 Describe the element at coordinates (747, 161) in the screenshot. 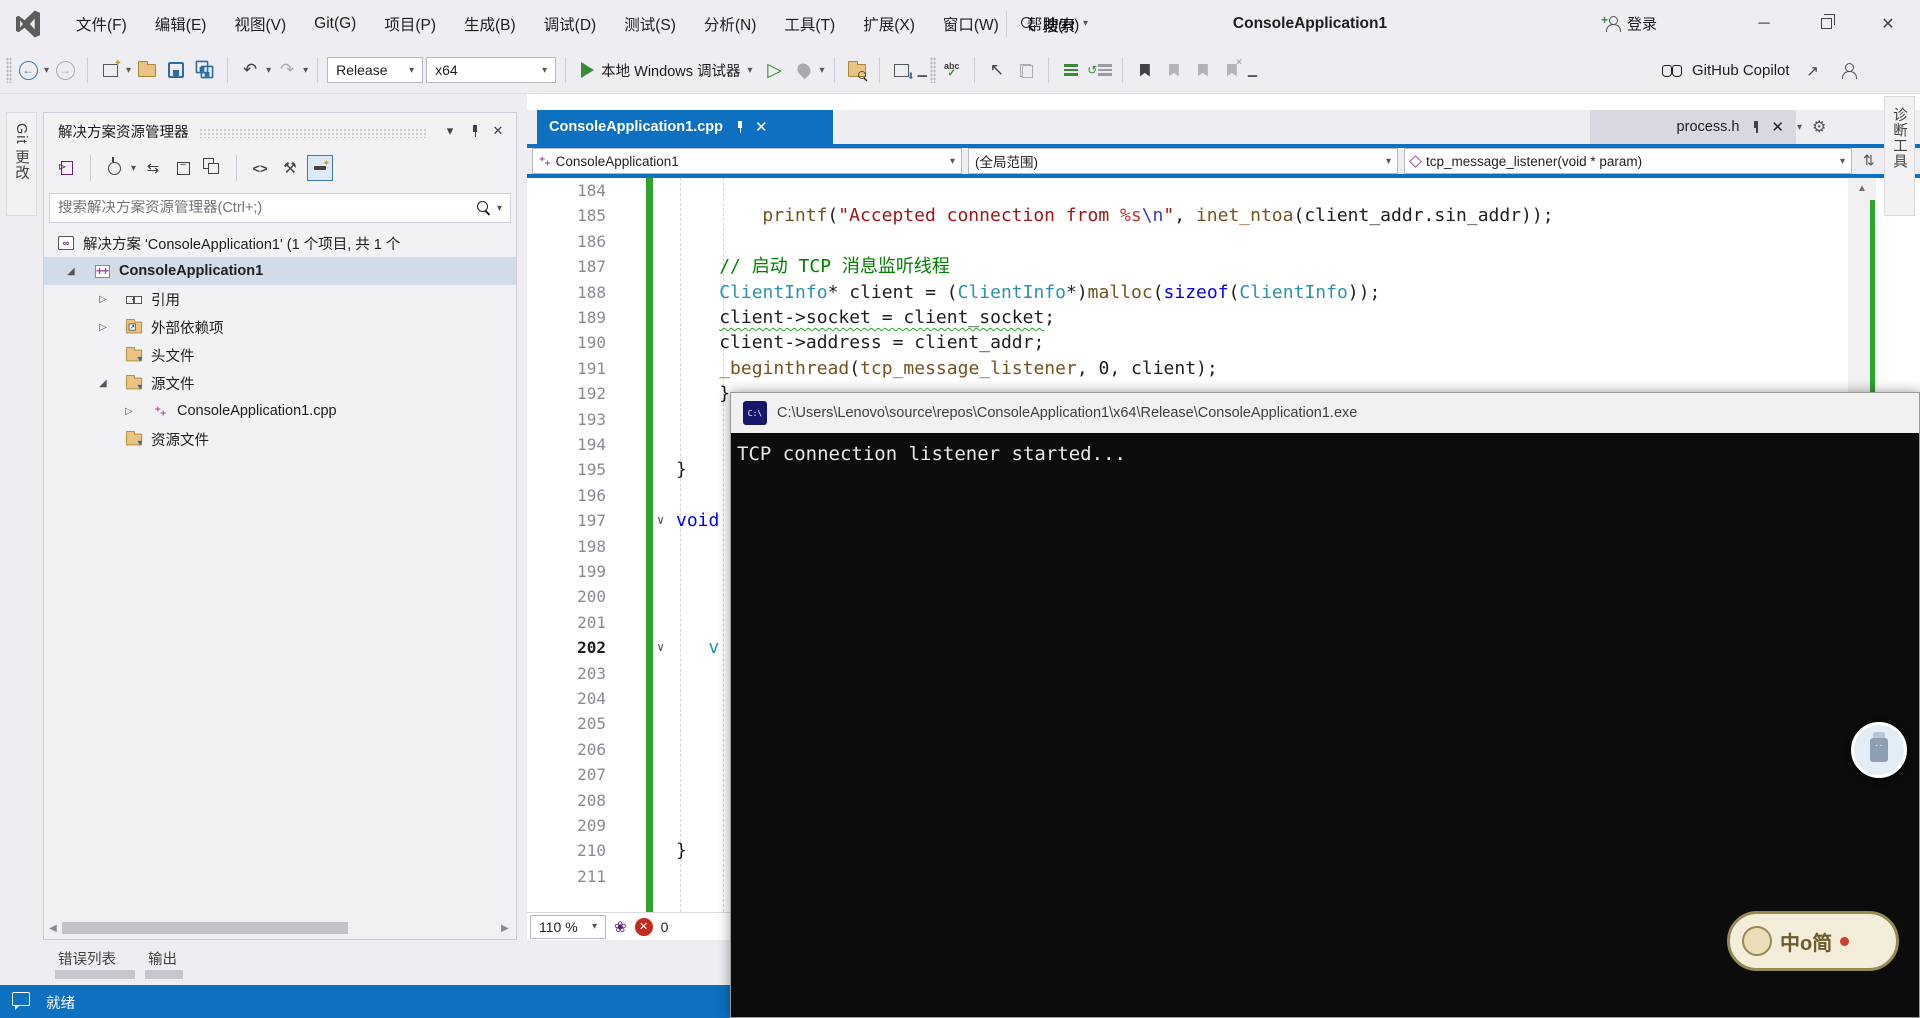

I see `project-dropdown: ⁺₊ ConsoleApplication1 ▾` at that location.